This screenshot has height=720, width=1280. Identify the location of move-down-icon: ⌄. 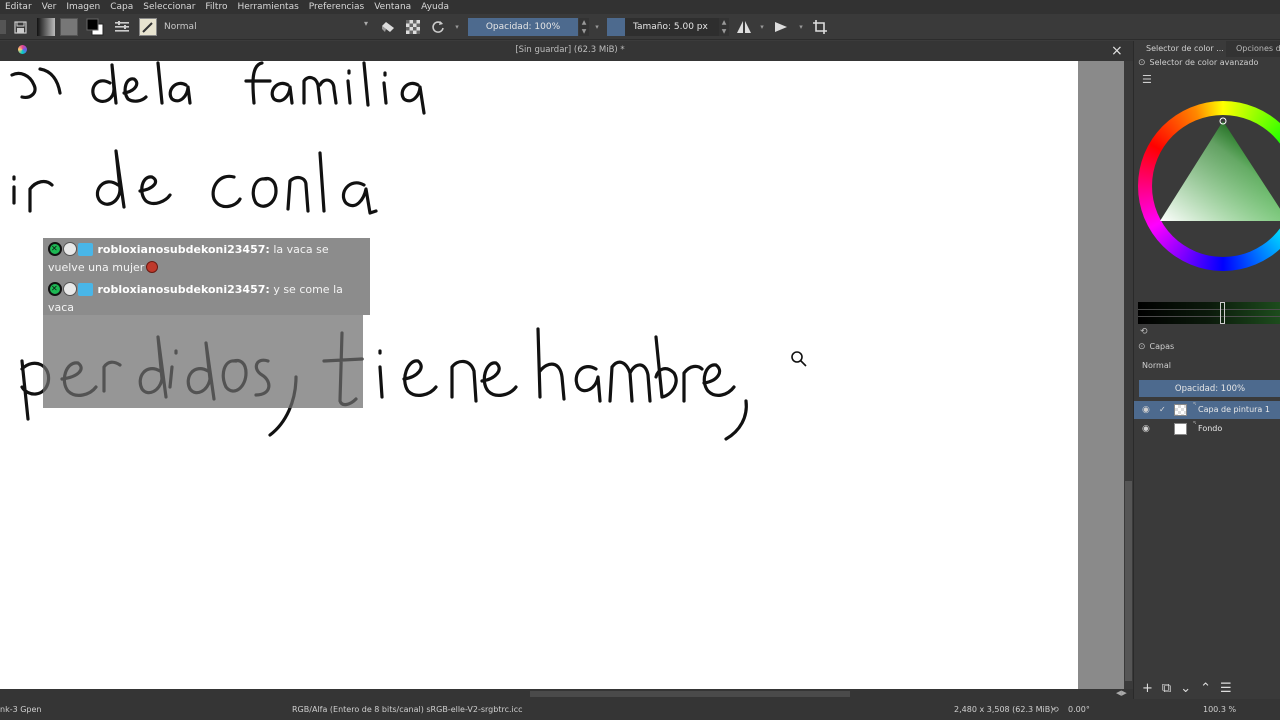
(1185, 688).